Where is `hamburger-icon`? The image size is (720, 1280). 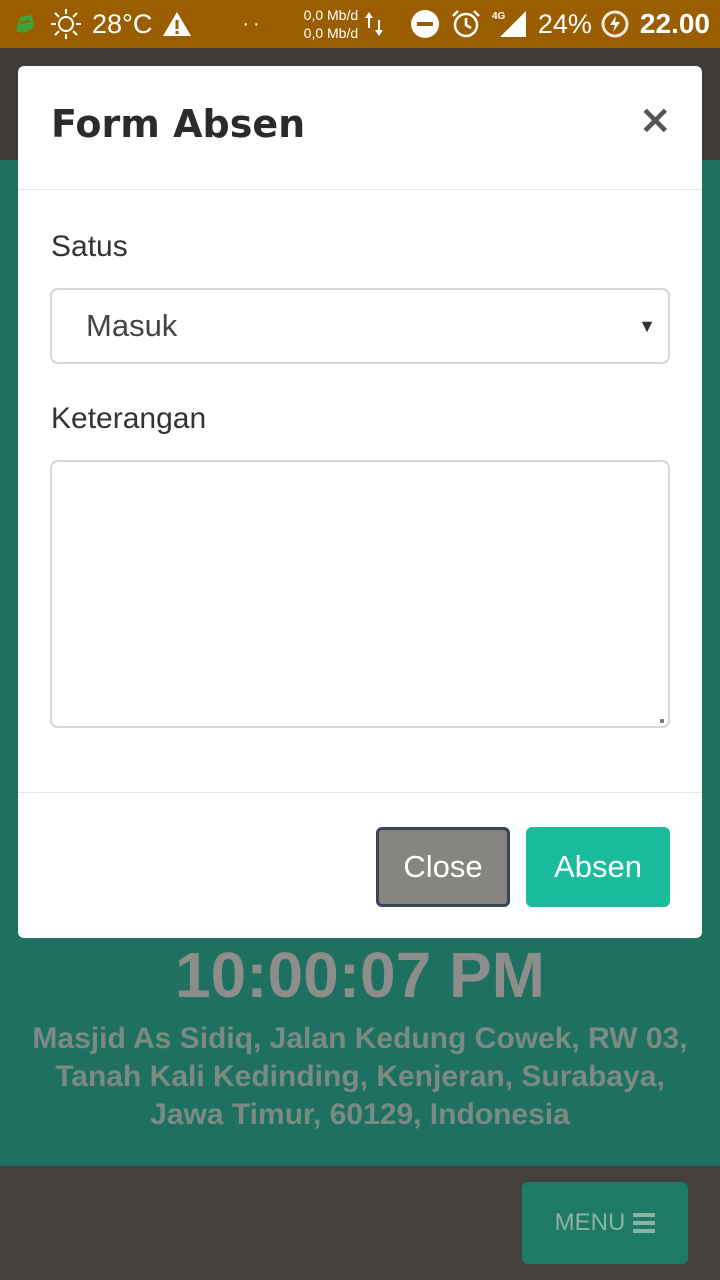 hamburger-icon is located at coordinates (644, 1223).